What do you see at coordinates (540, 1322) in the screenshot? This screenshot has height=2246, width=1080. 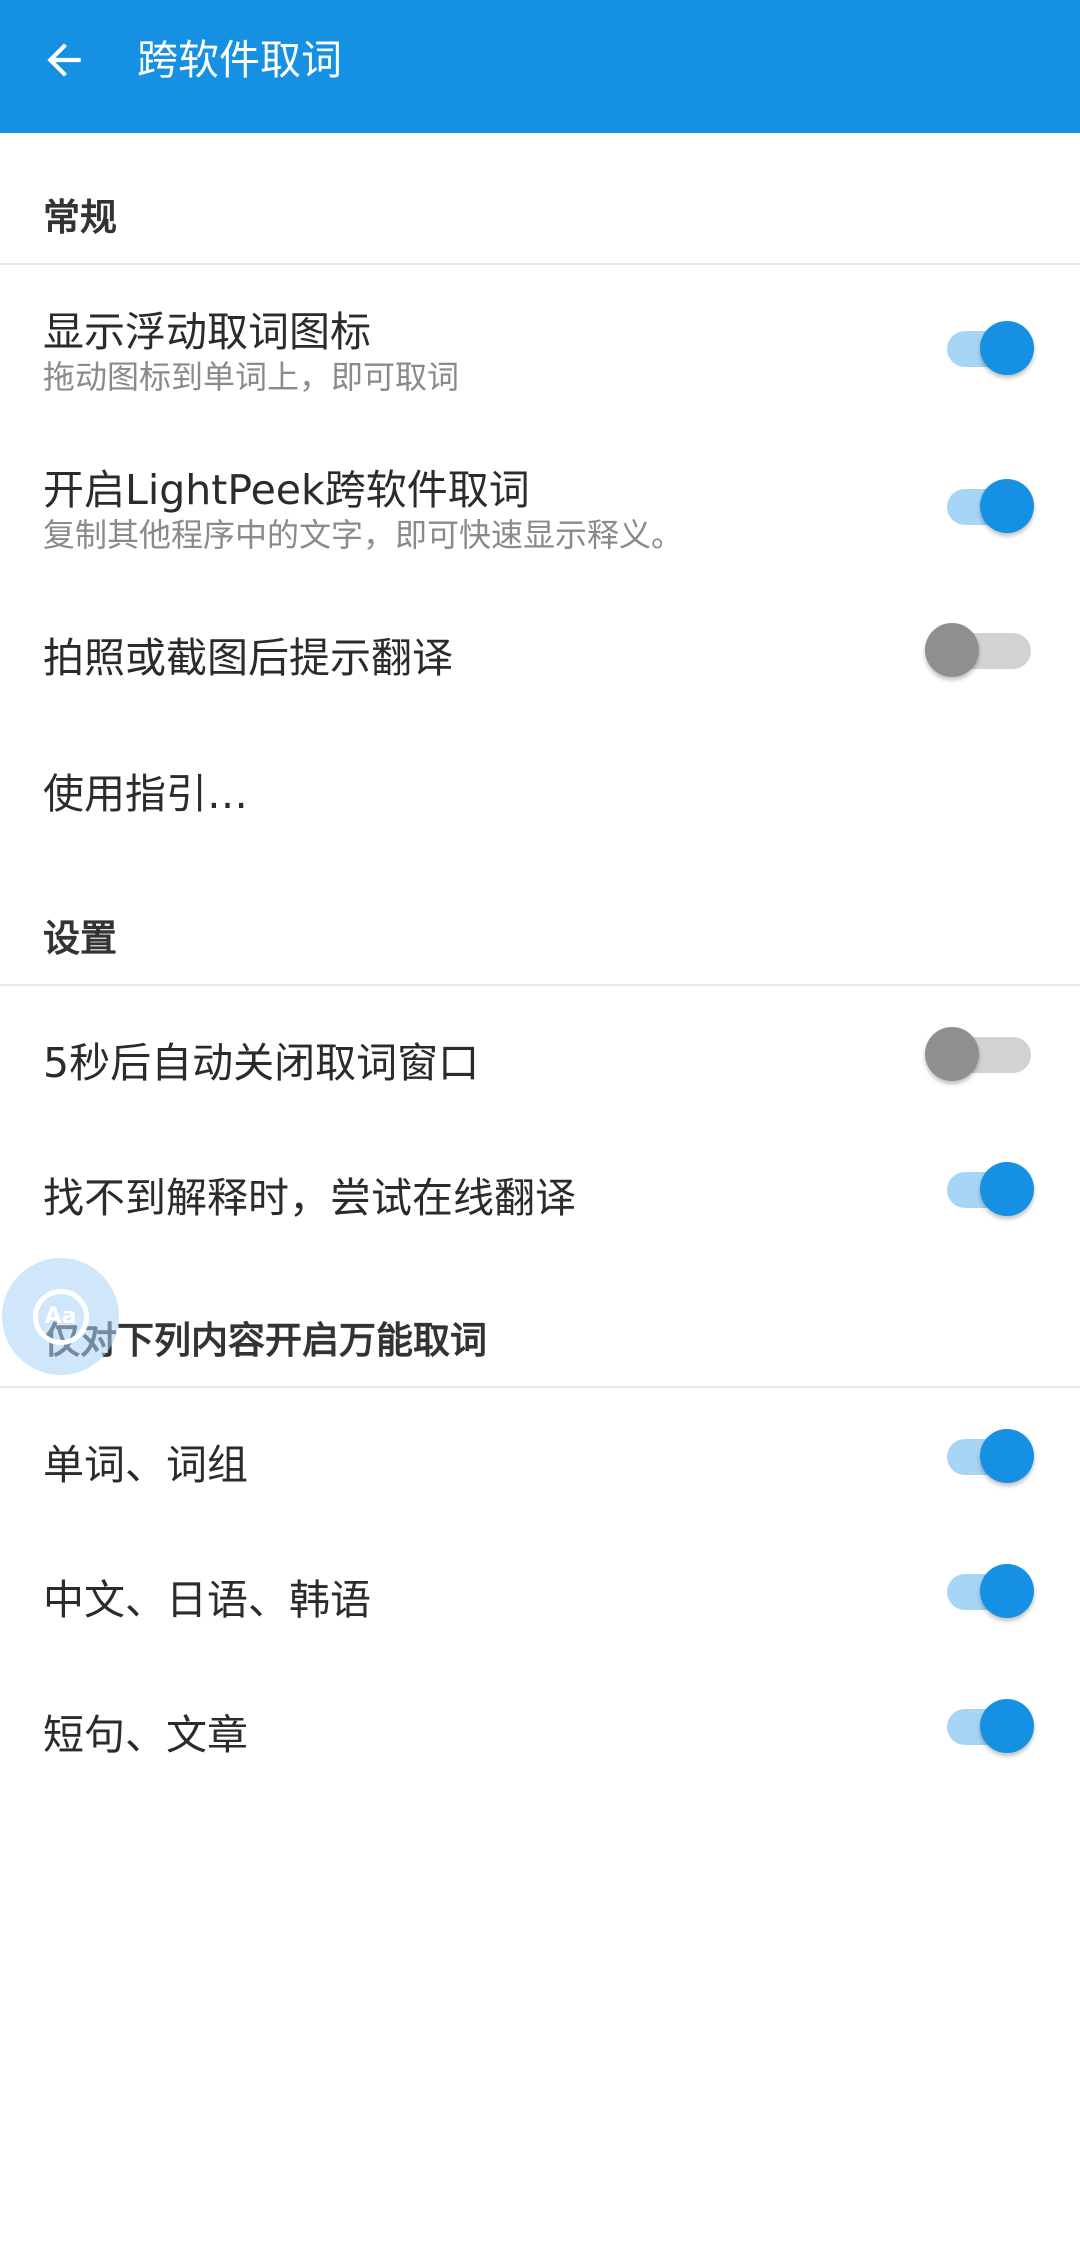 I see `section-header-content-types: 仅对下列内容开启万能取词` at bounding box center [540, 1322].